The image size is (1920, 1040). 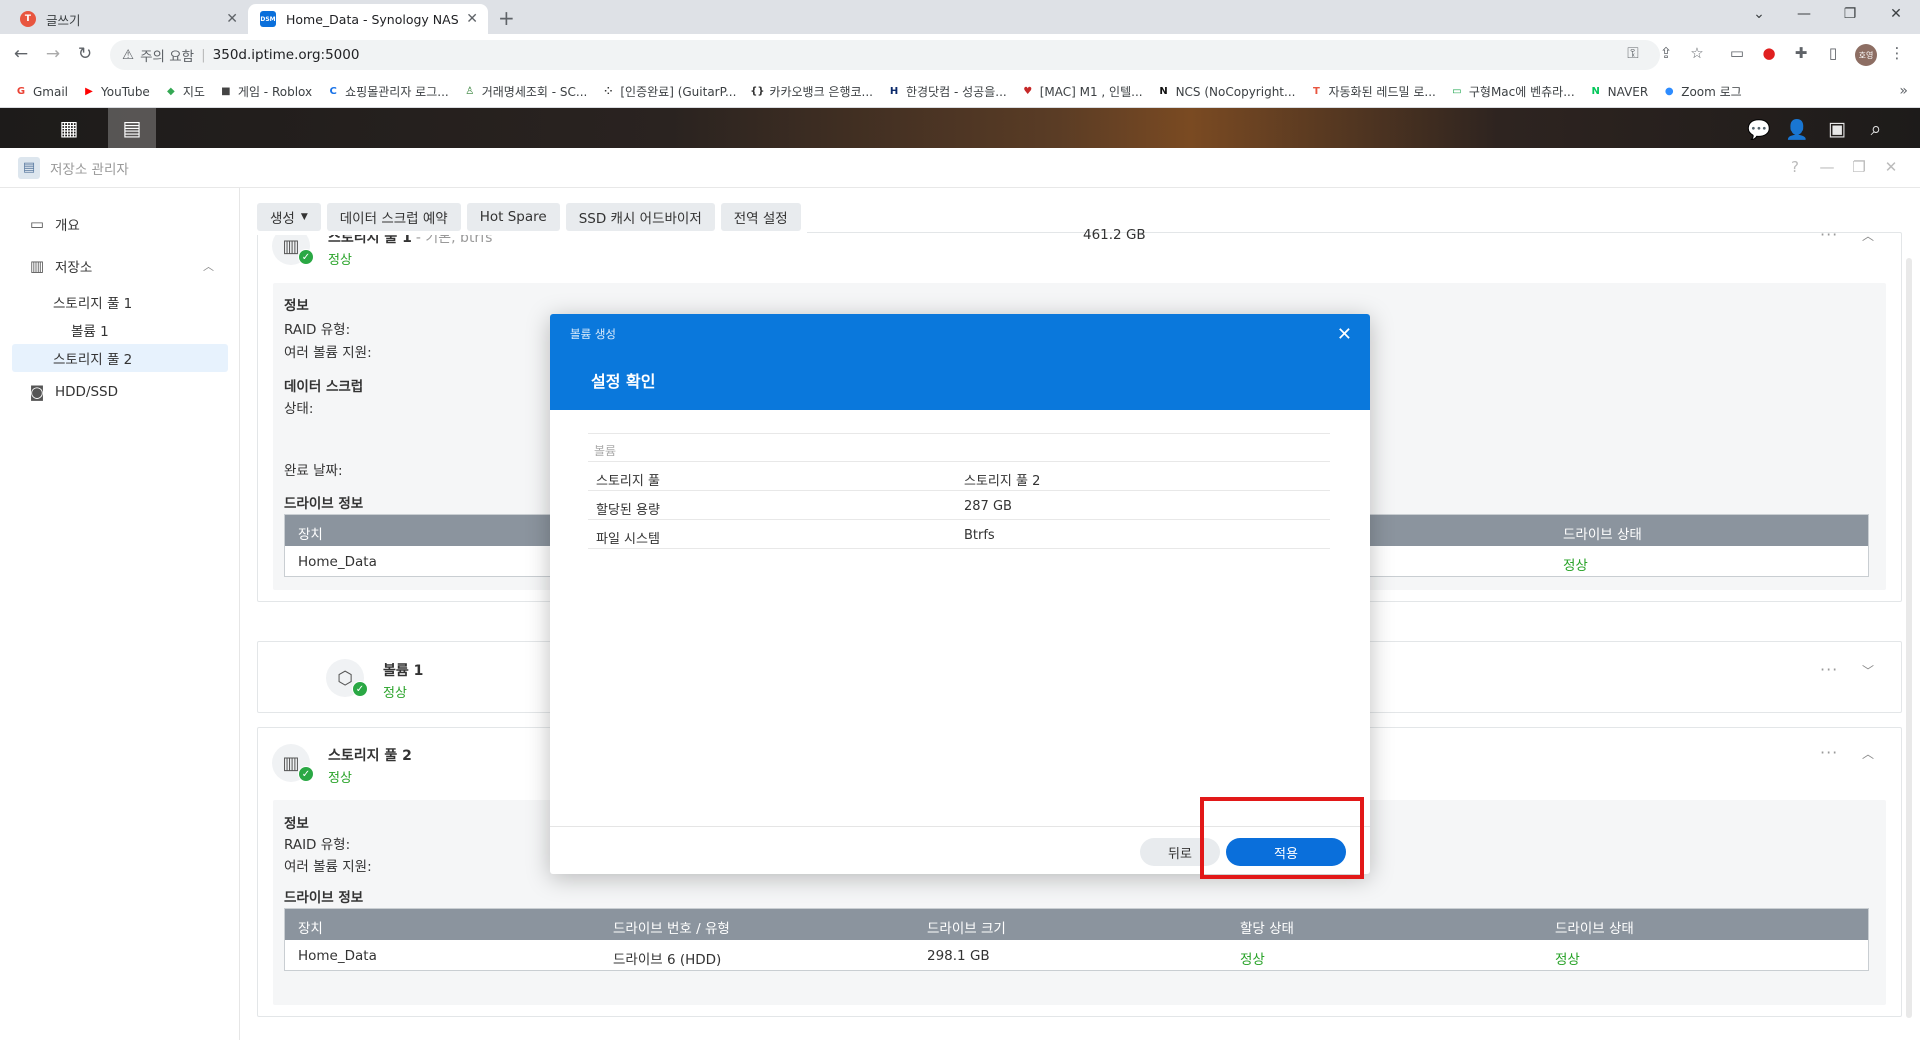 What do you see at coordinates (1759, 129) in the screenshot?
I see `notification-icon: 💬` at bounding box center [1759, 129].